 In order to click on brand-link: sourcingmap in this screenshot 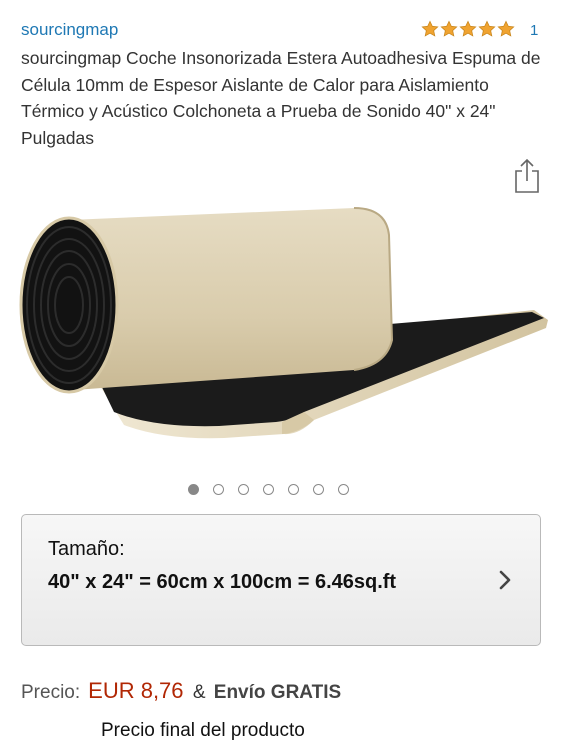, I will do `click(69, 30)`.